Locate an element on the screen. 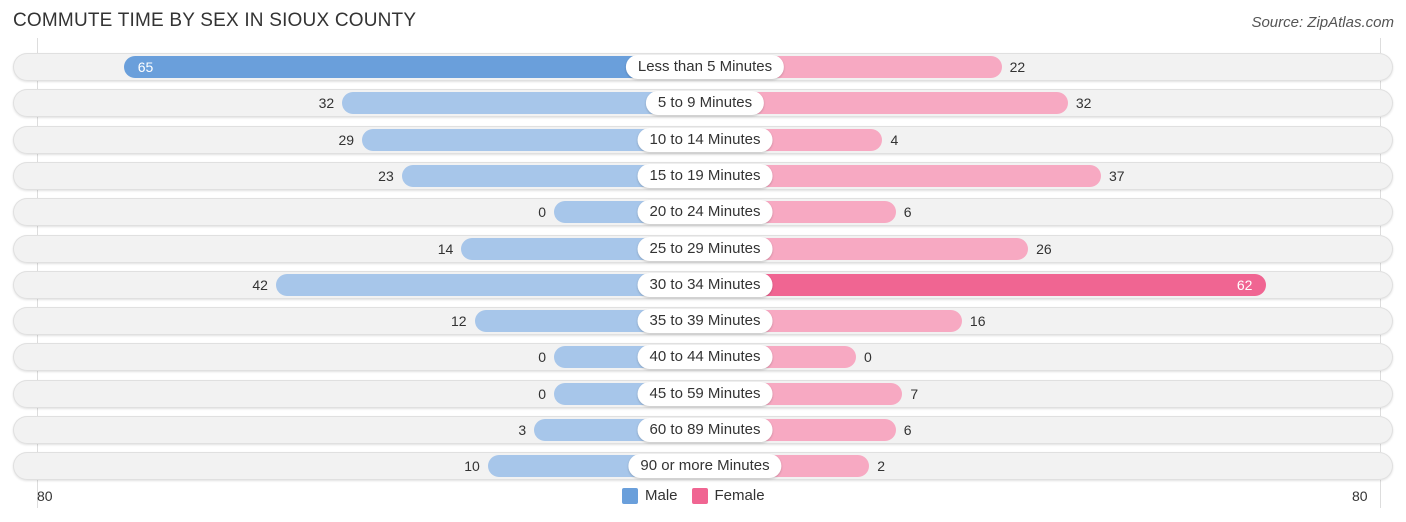  category-label: 30 to 34 Minutes is located at coordinates (705, 284).